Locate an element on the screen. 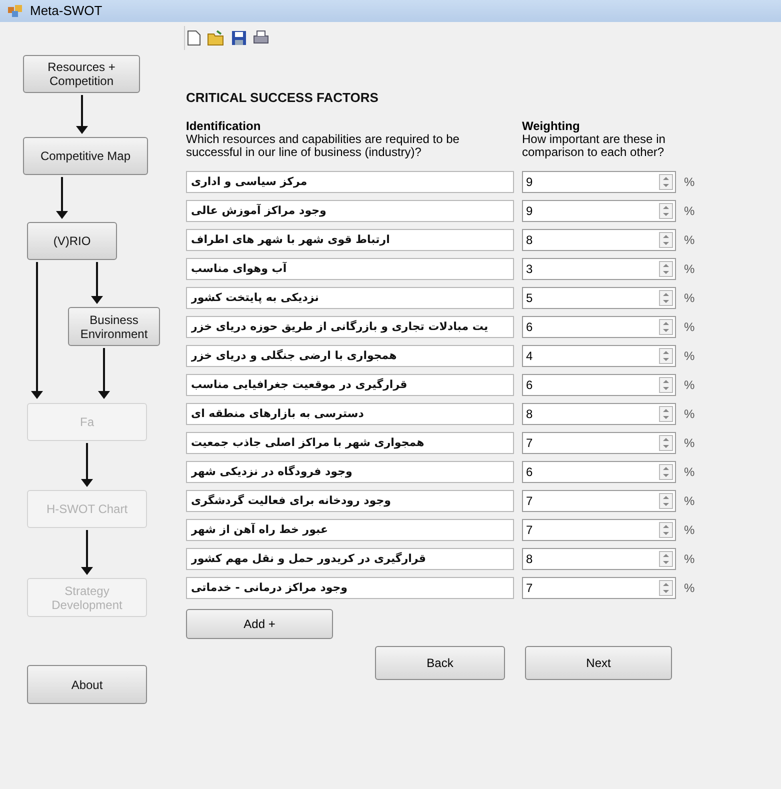 The width and height of the screenshot is (781, 789). app-icon is located at coordinates (15, 11).